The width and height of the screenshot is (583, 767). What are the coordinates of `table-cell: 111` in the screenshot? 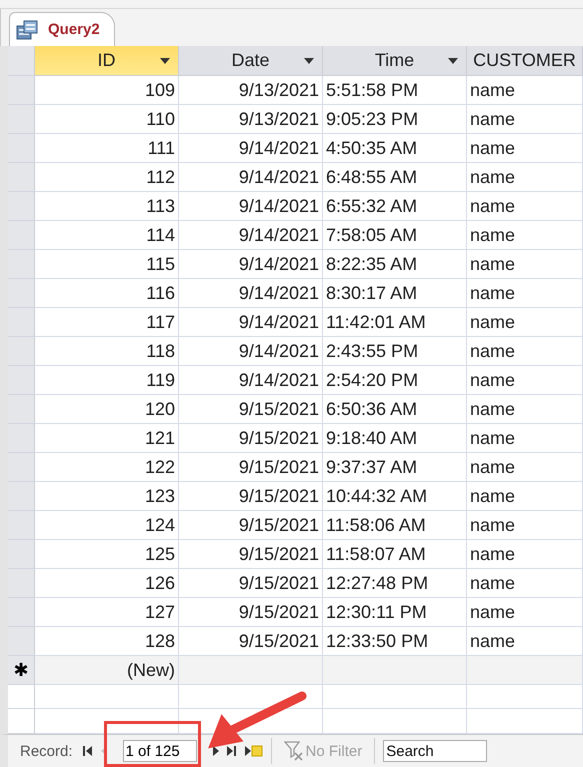 It's located at (107, 148).